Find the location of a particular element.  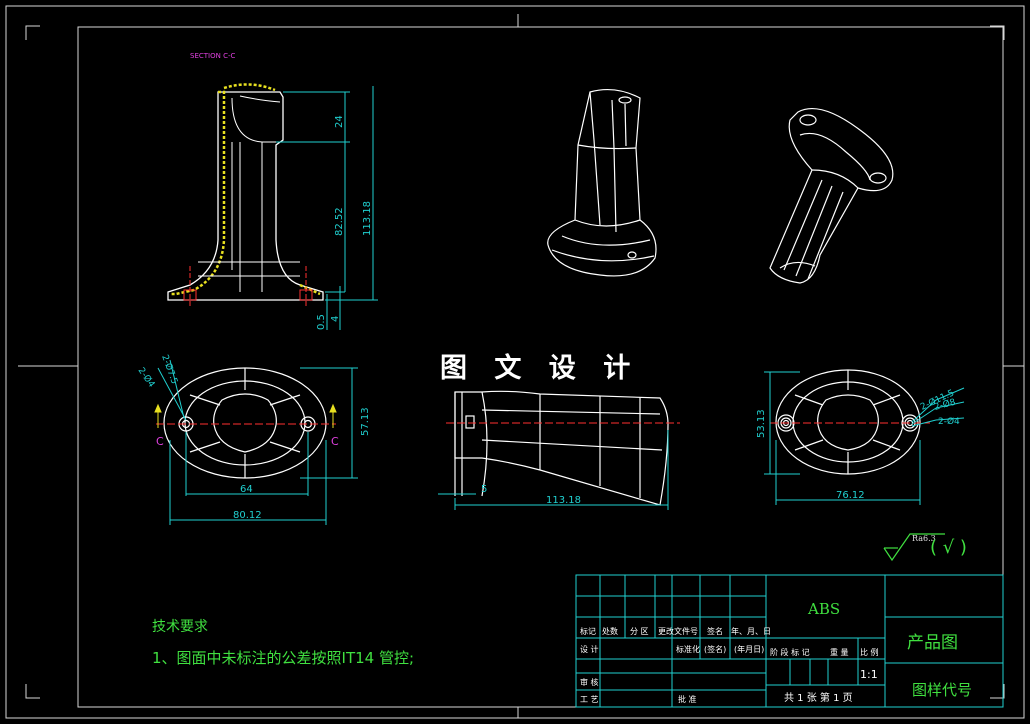

rev-h1: 处数 is located at coordinates (610, 631).